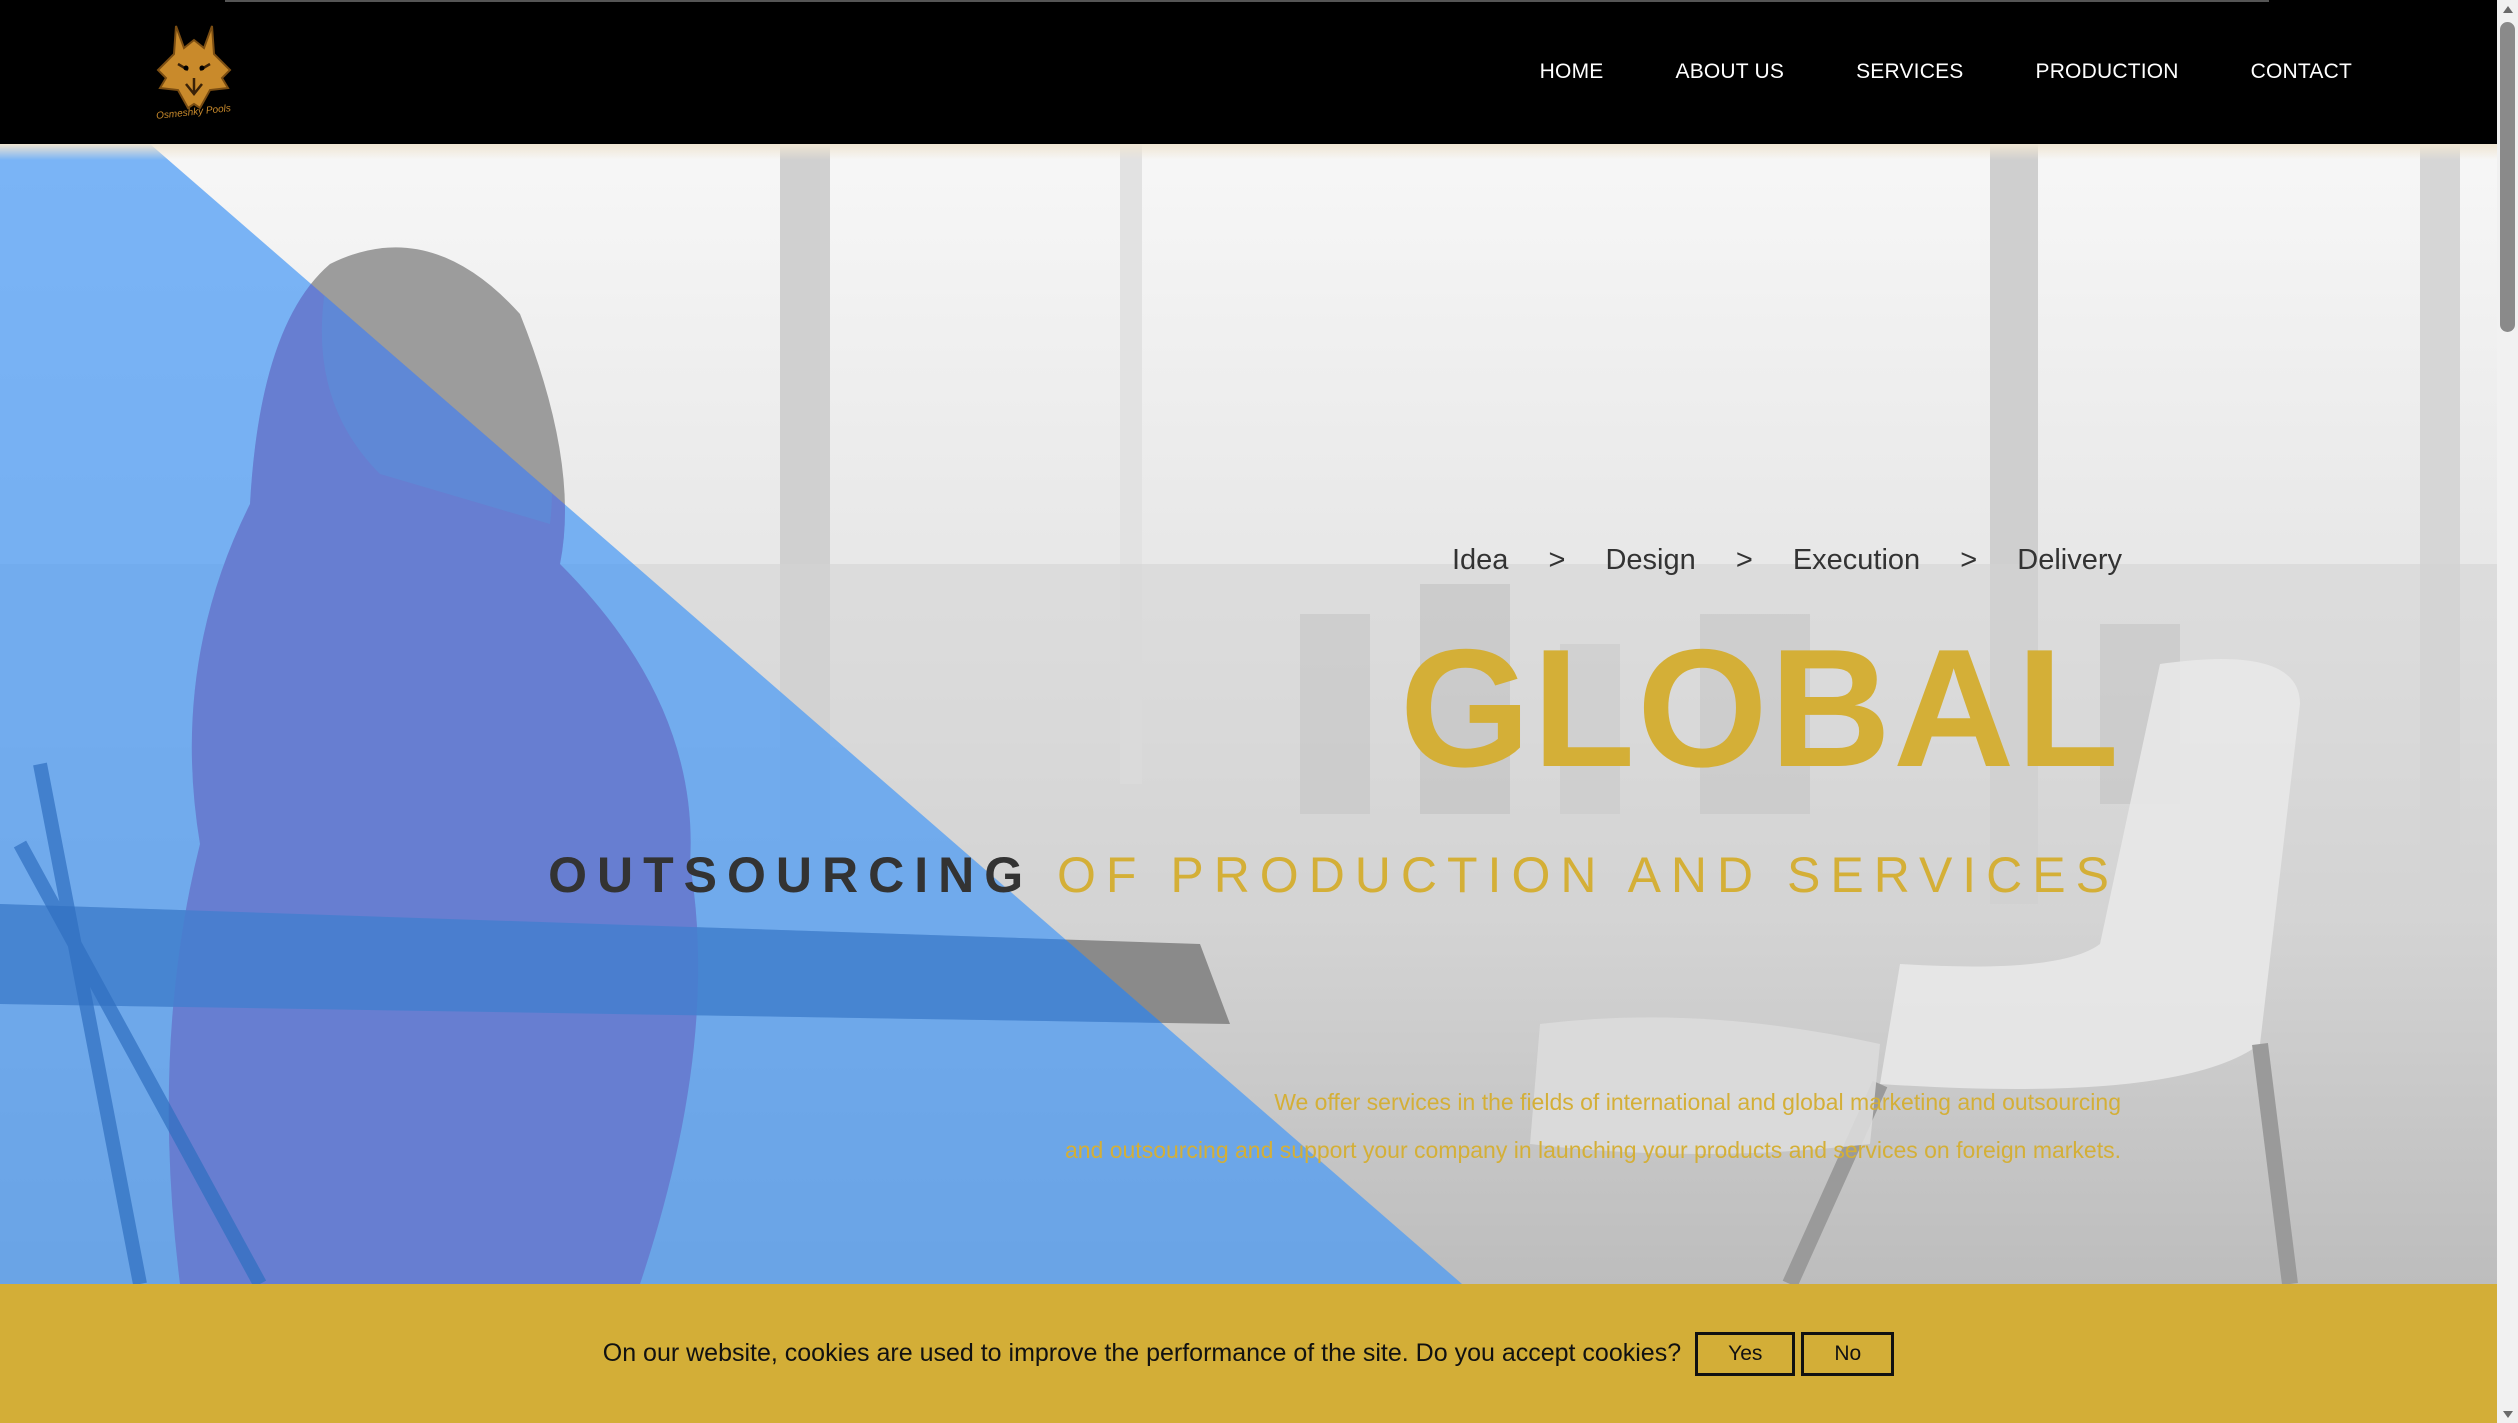  What do you see at coordinates (1248, 152) in the screenshot?
I see `header-shadow` at bounding box center [1248, 152].